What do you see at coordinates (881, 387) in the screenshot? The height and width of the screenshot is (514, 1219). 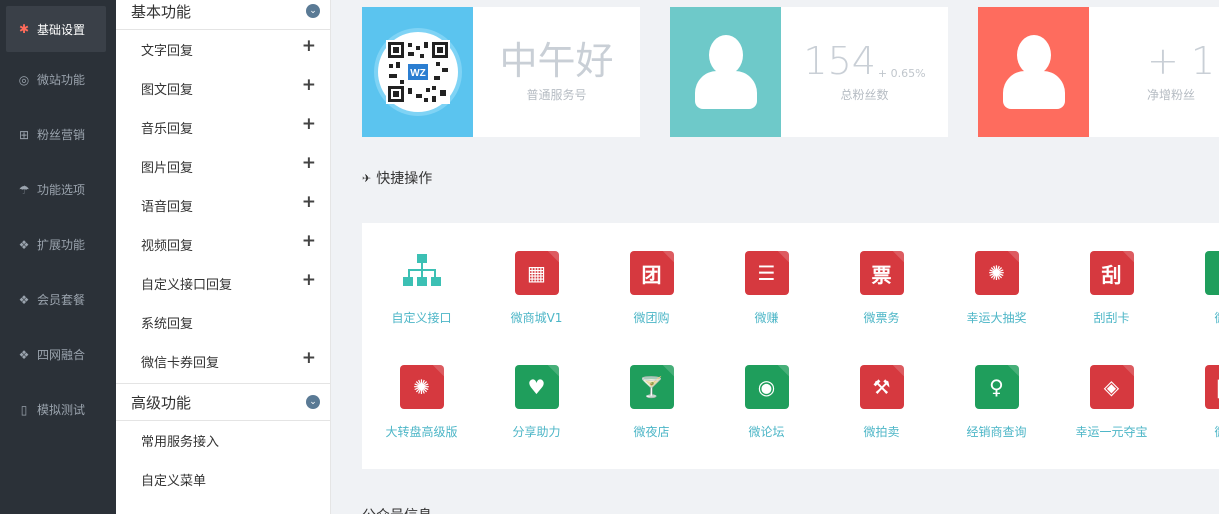 I see `gavel-icon: ⚒` at bounding box center [881, 387].